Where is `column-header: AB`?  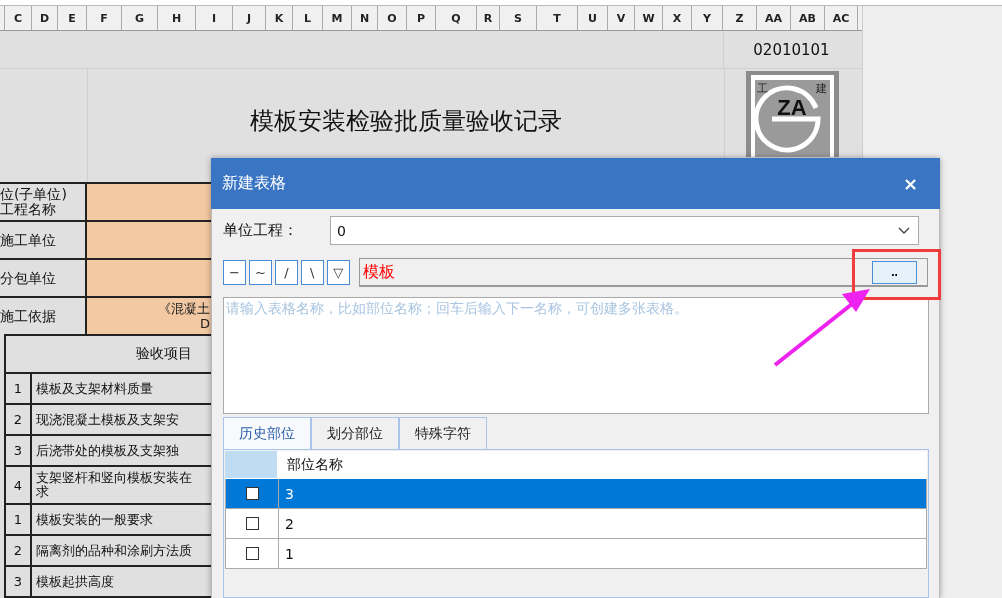 column-header: AB is located at coordinates (808, 18).